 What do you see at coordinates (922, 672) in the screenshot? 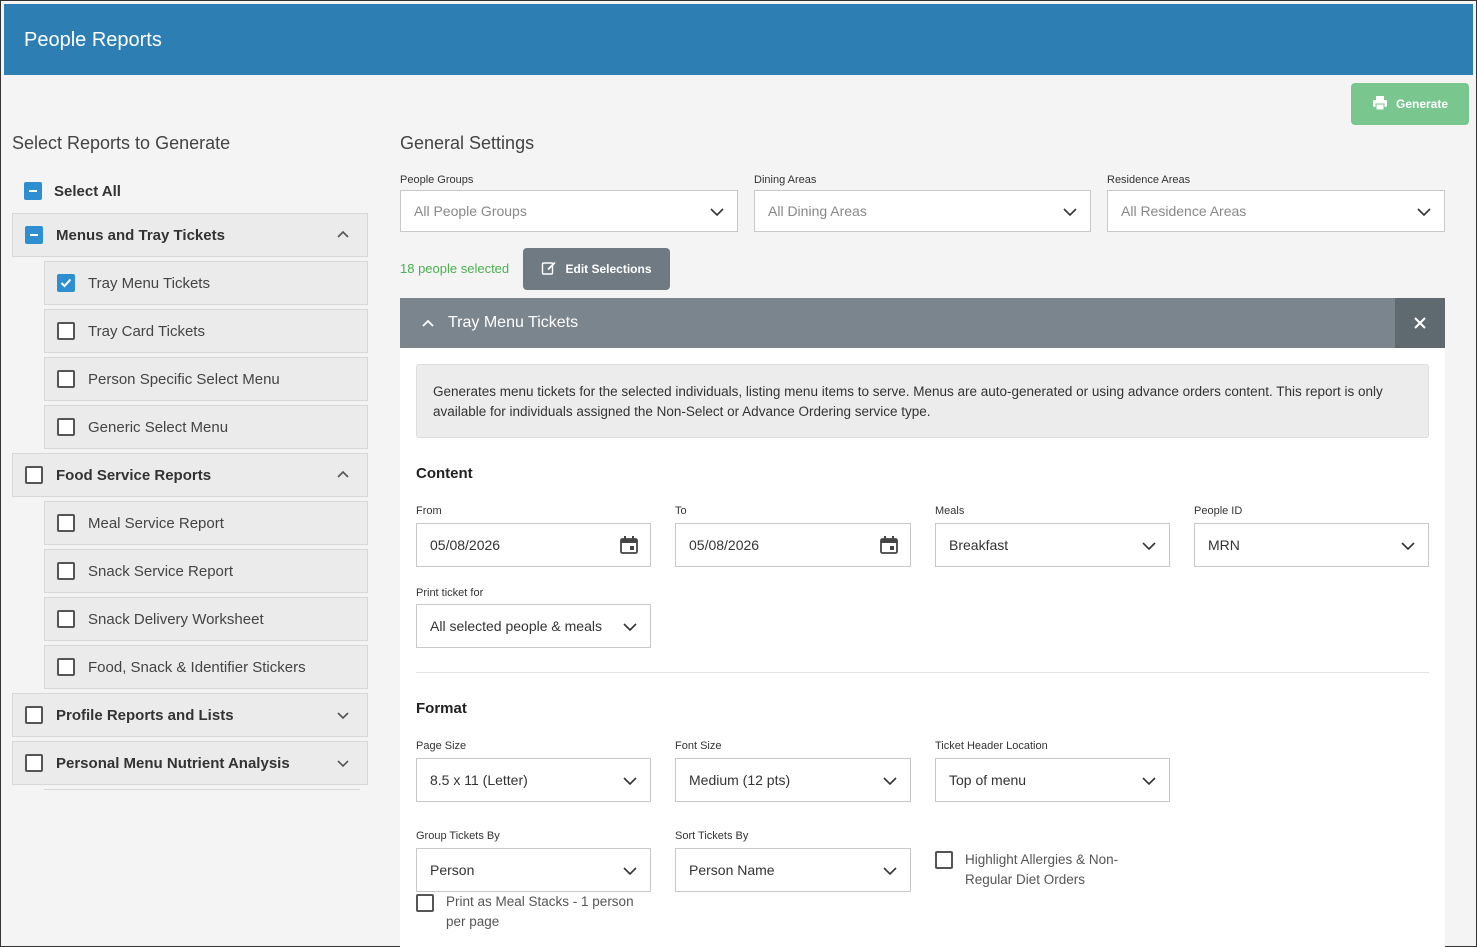
I see `section-divider` at bounding box center [922, 672].